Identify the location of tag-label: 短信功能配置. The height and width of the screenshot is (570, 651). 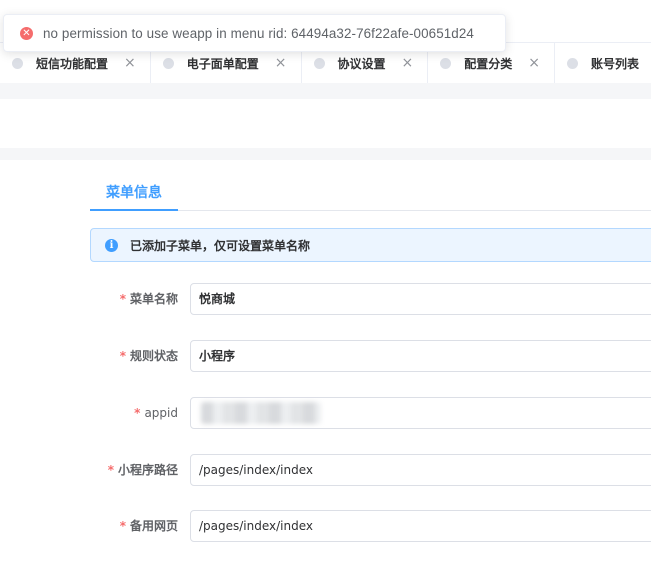
(72, 63).